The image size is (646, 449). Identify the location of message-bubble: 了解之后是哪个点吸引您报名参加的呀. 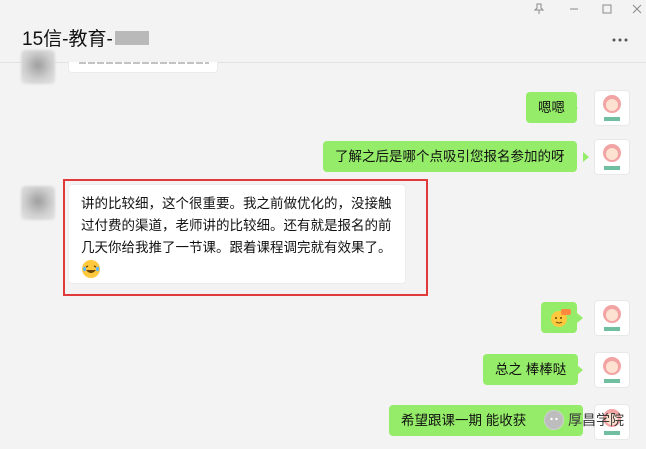
(450, 156).